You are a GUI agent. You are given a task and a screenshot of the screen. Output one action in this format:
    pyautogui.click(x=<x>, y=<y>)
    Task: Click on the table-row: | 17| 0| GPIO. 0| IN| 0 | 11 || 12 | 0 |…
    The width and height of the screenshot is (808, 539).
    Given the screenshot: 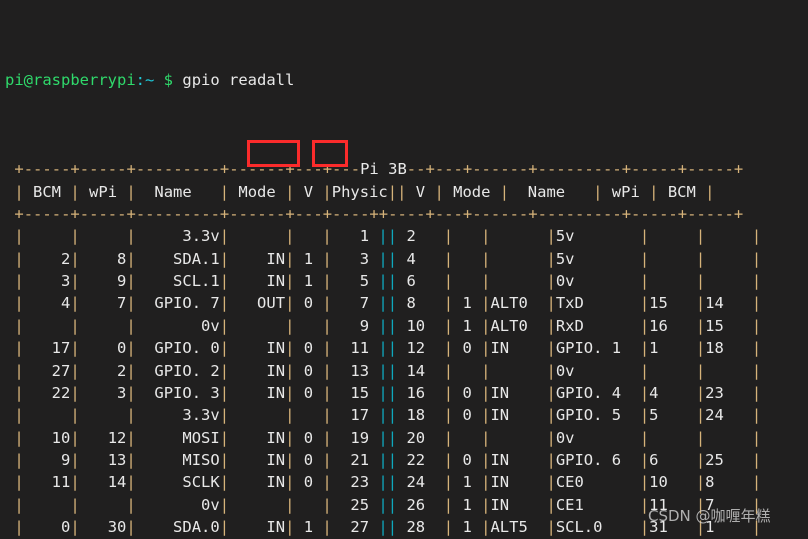 What is the action you would take?
    pyautogui.click(x=388, y=348)
    